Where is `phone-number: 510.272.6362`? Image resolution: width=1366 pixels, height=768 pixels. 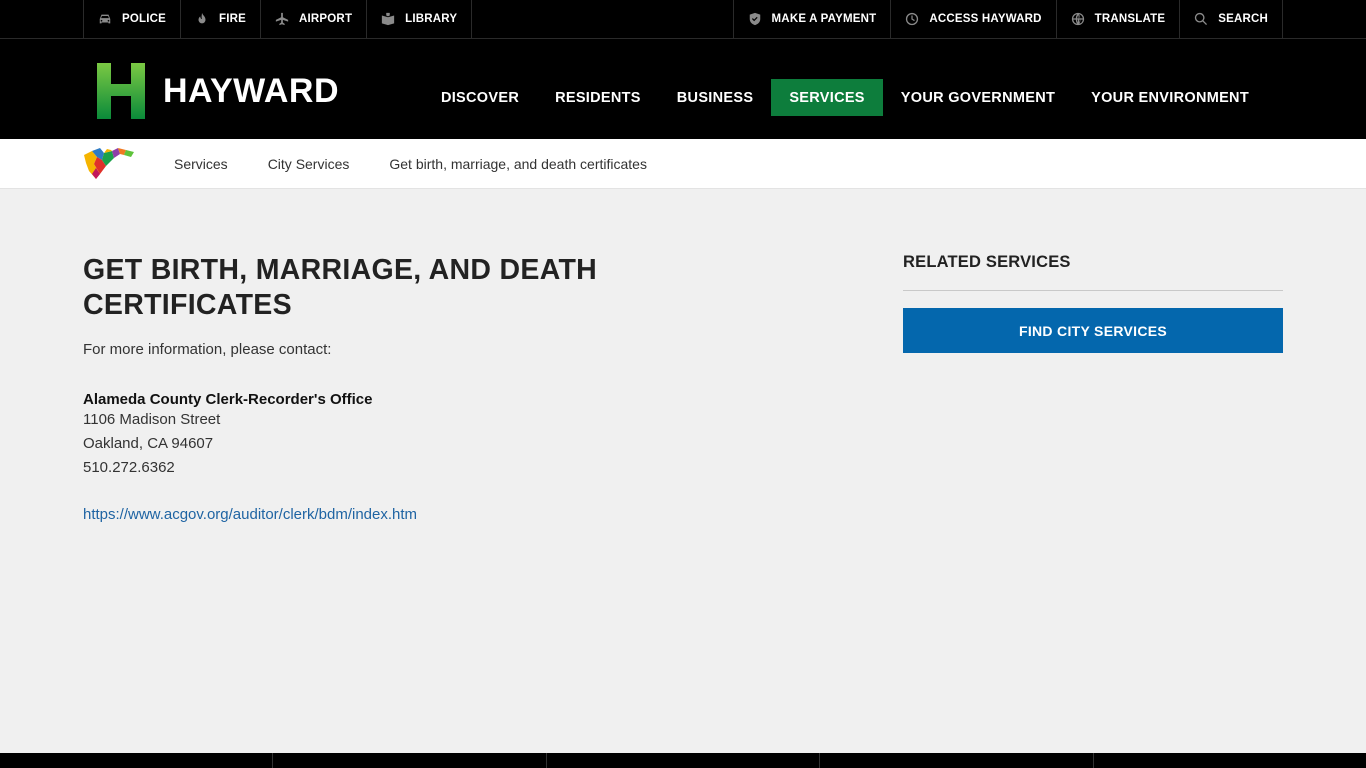
phone-number: 510.272.6362 is located at coordinates (129, 467).